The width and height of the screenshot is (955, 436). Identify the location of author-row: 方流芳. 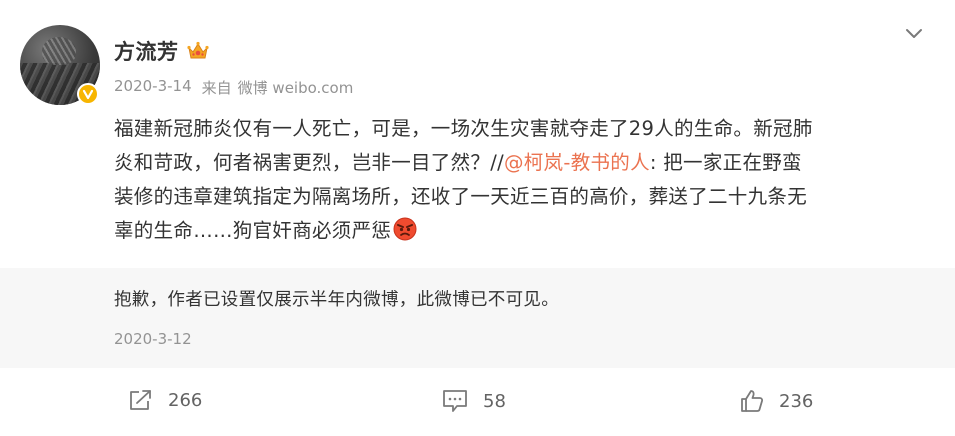
(161, 51).